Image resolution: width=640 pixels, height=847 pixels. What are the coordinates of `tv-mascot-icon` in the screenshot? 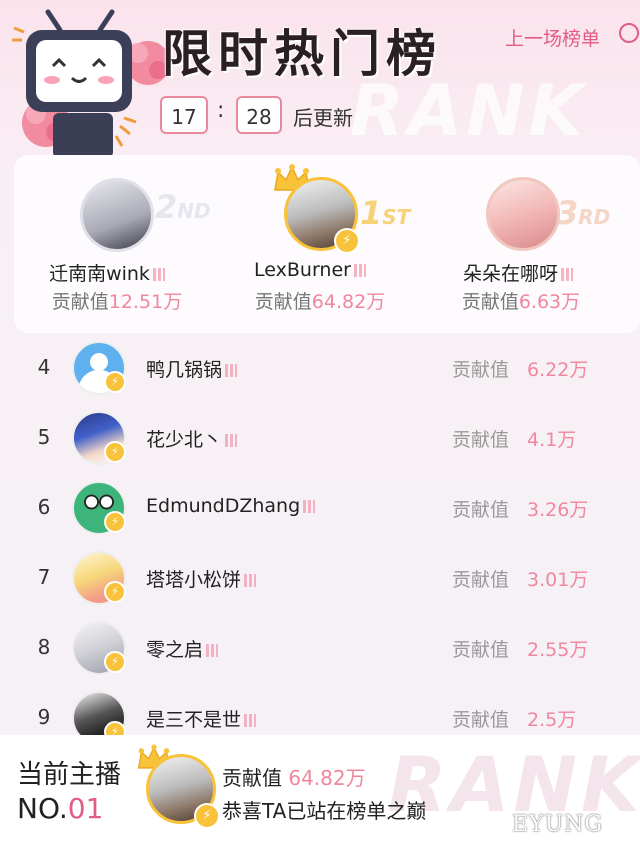 It's located at (89, 83).